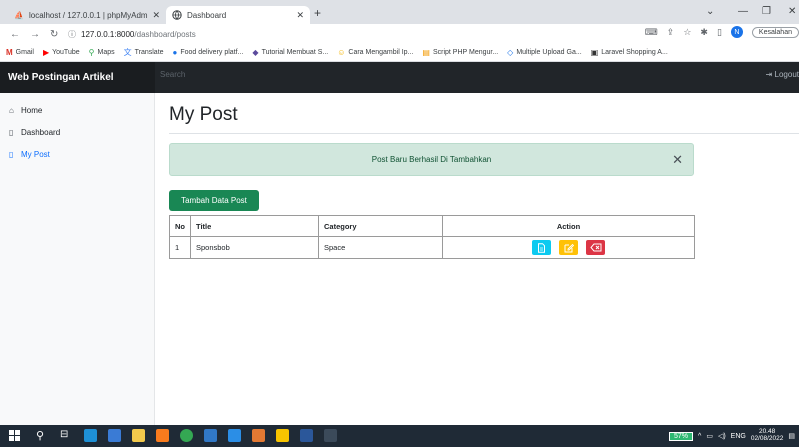  I want to click on volume-icon: ◁), so click(722, 436).